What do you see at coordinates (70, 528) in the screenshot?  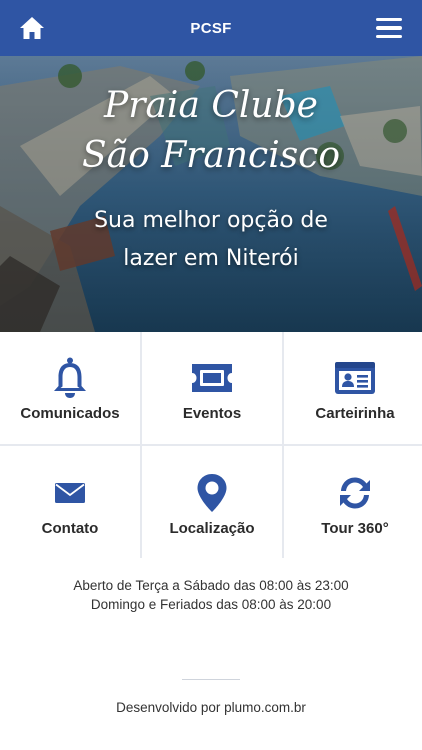 I see `contato-label: Contato` at bounding box center [70, 528].